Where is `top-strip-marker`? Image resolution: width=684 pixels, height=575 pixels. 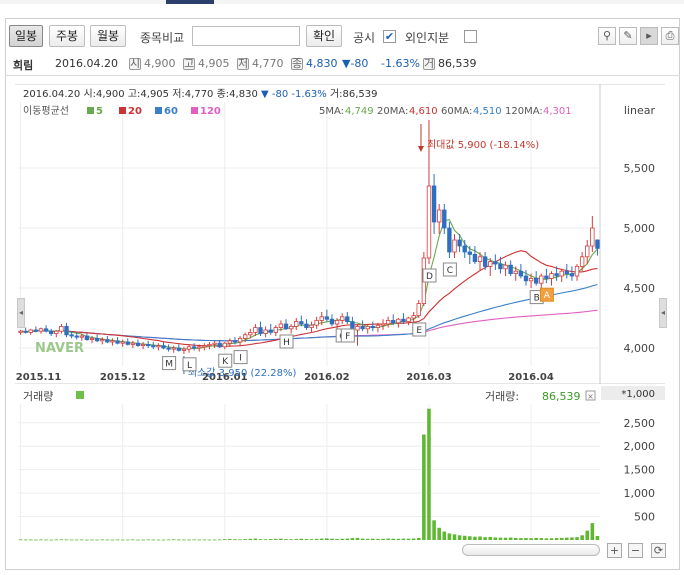
top-strip-marker is located at coordinates (190, 2).